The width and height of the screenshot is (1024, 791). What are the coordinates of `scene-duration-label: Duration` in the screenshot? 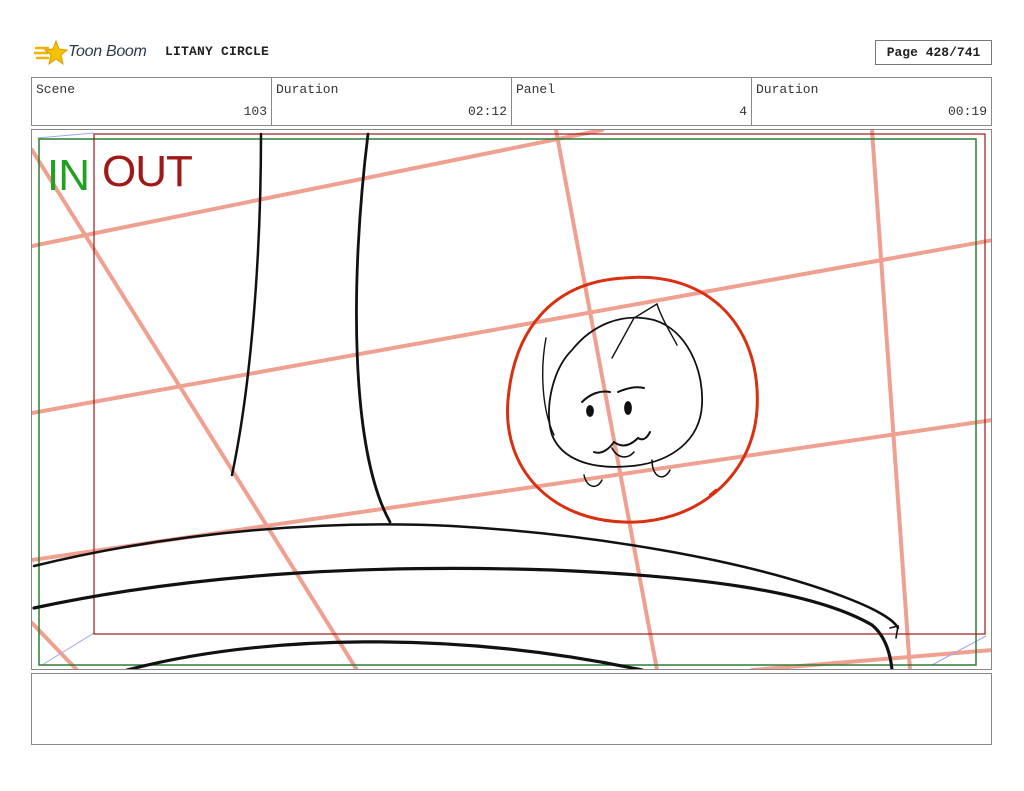 It's located at (307, 89).